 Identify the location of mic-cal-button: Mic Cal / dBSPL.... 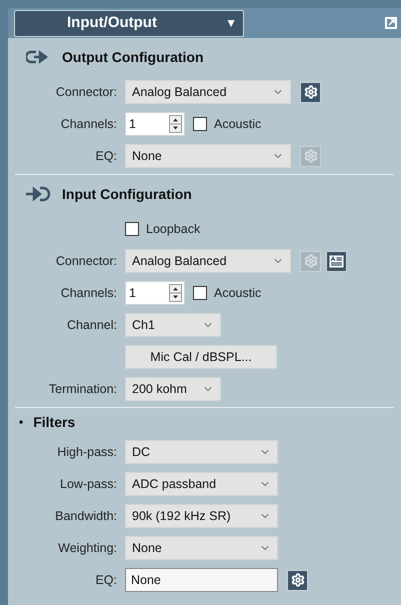
(201, 357).